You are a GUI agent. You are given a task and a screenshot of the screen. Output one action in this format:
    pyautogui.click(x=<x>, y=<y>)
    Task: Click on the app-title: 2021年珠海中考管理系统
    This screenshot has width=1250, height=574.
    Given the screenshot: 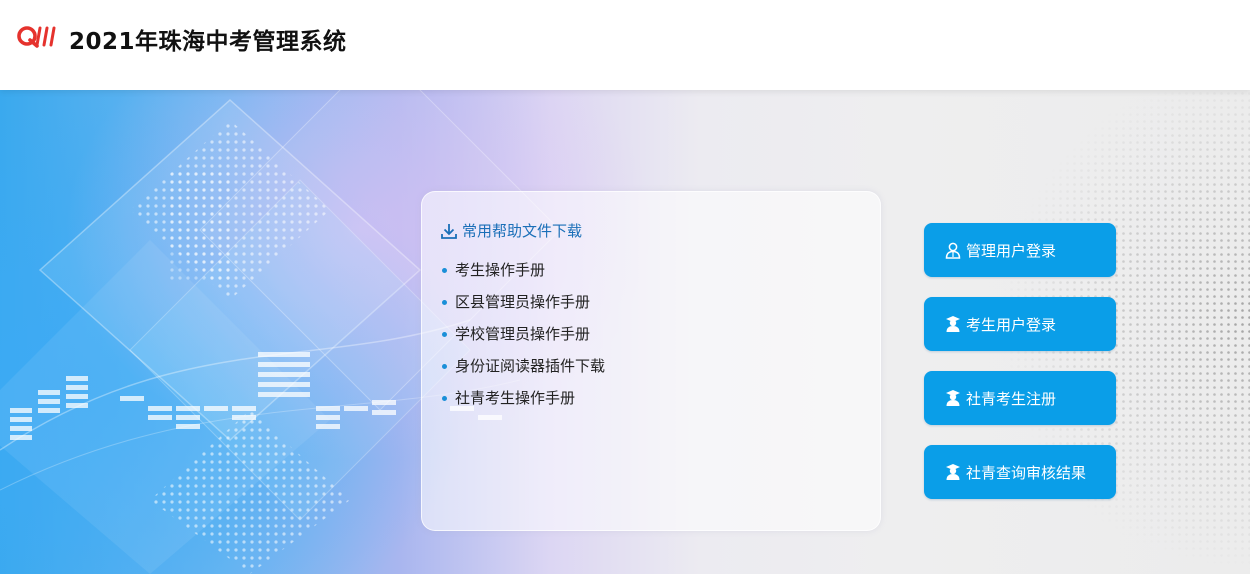 What is the action you would take?
    pyautogui.click(x=208, y=42)
    